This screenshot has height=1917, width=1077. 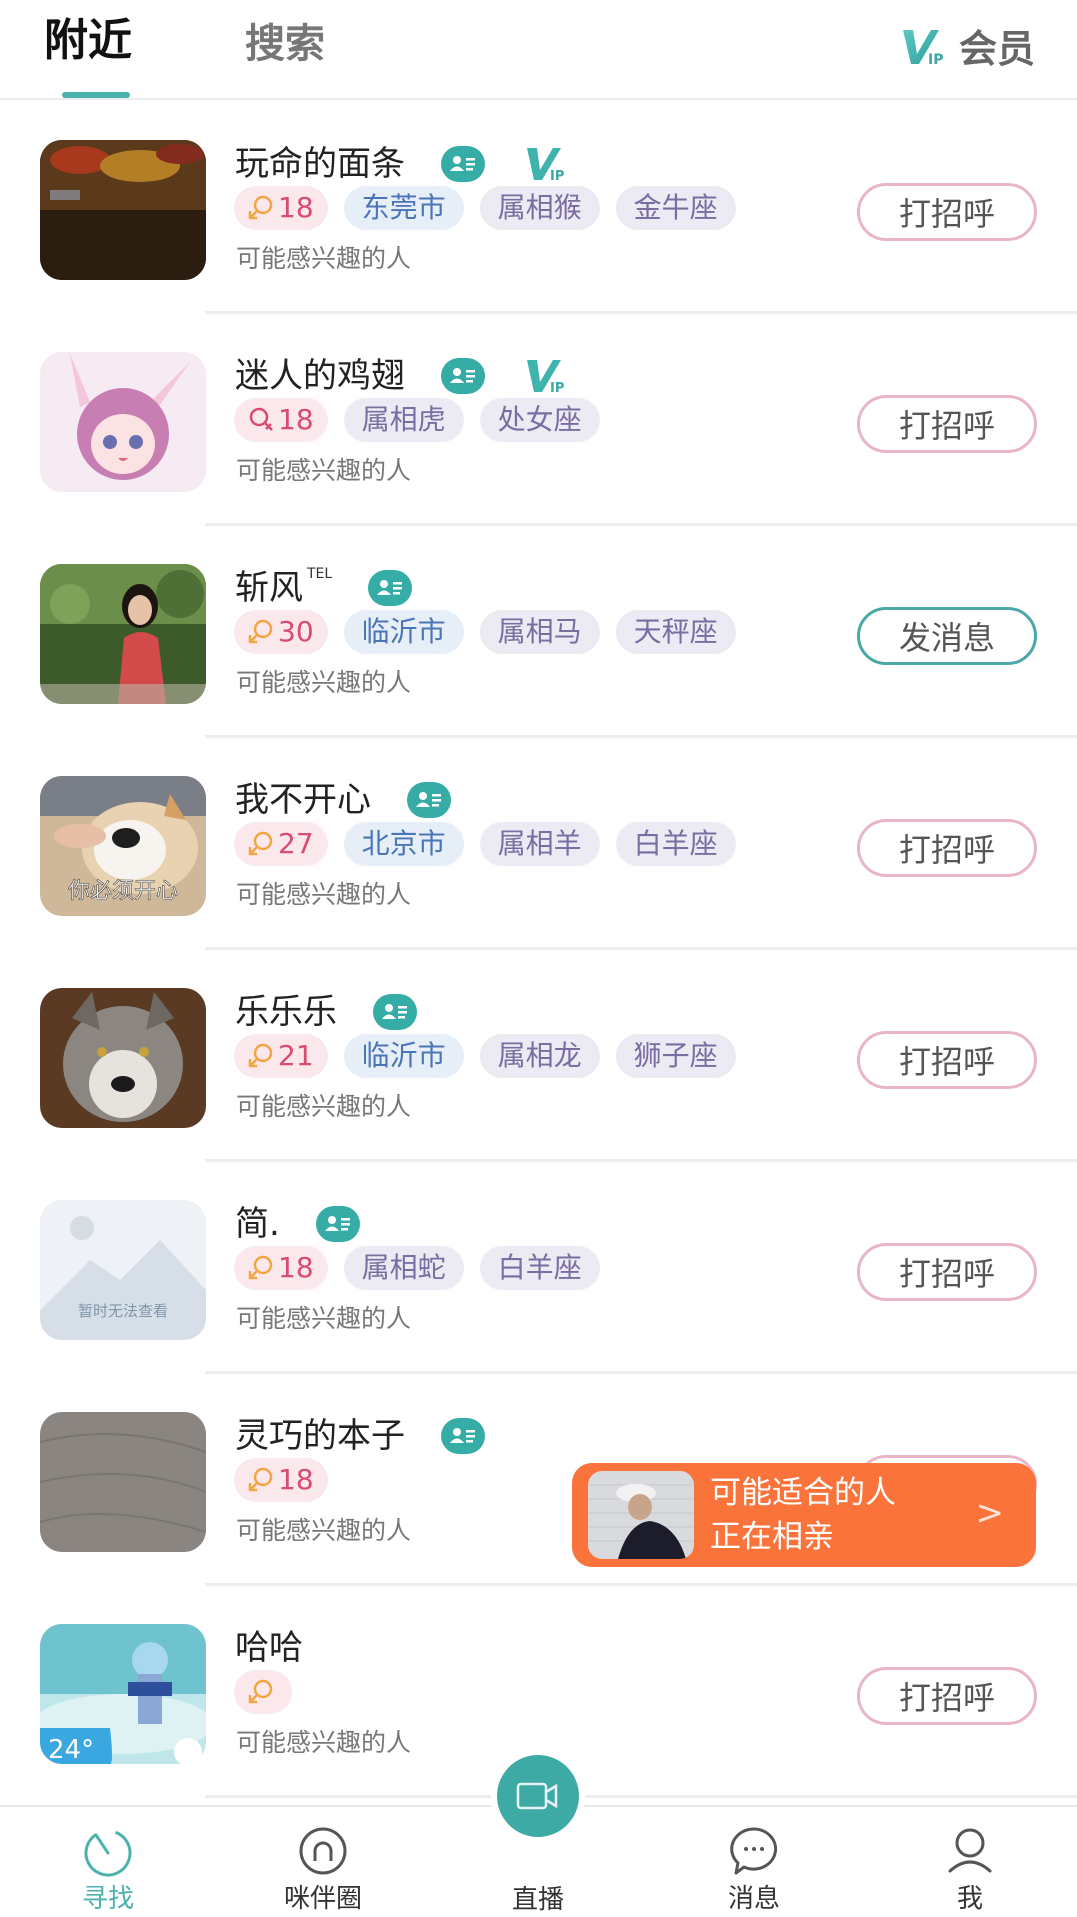 I want to click on user-name: 斩风, so click(x=269, y=588).